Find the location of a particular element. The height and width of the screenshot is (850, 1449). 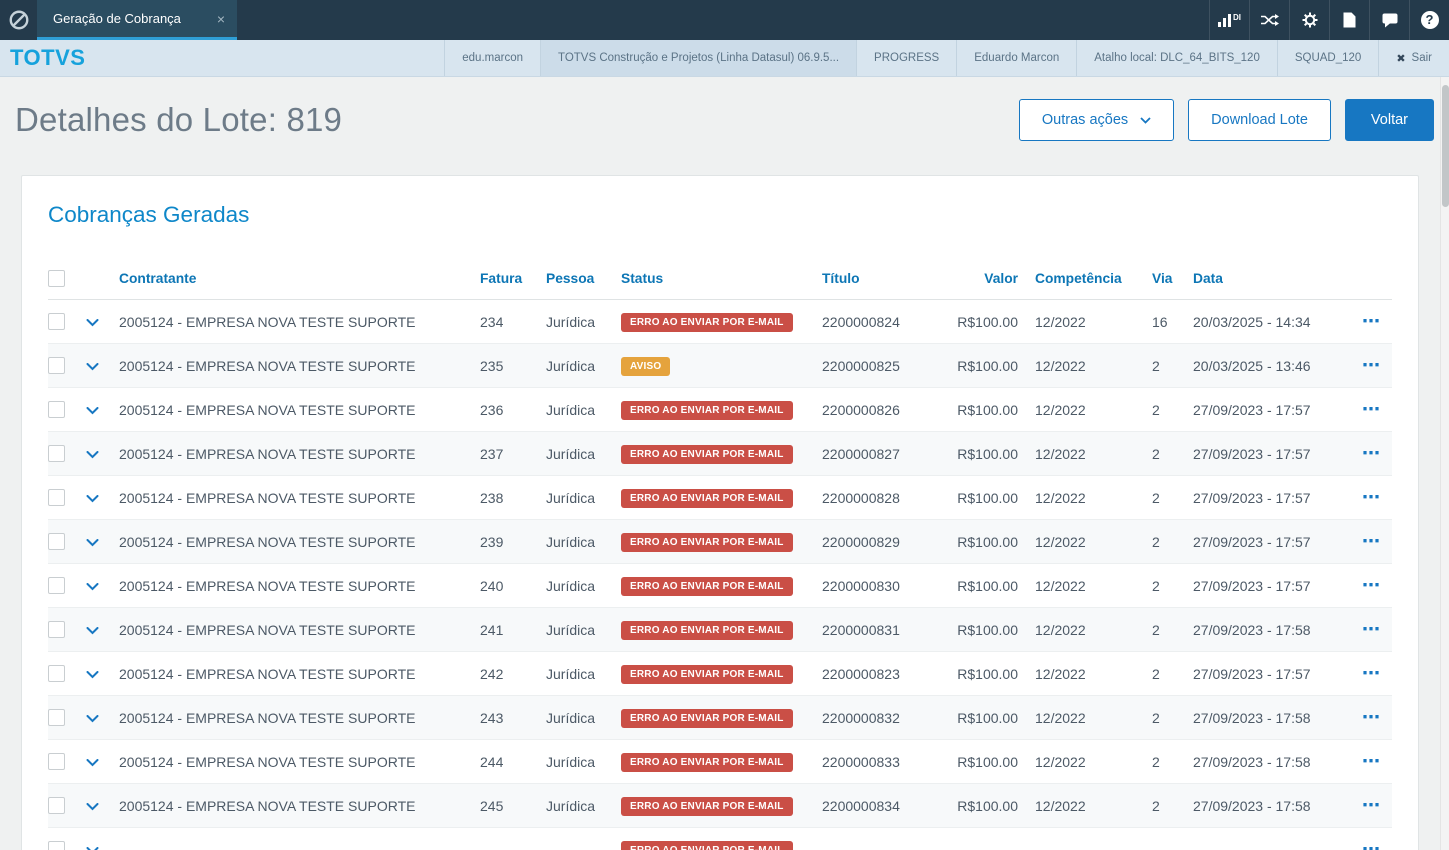

env-item-user-login: edu.marcon is located at coordinates (492, 58).